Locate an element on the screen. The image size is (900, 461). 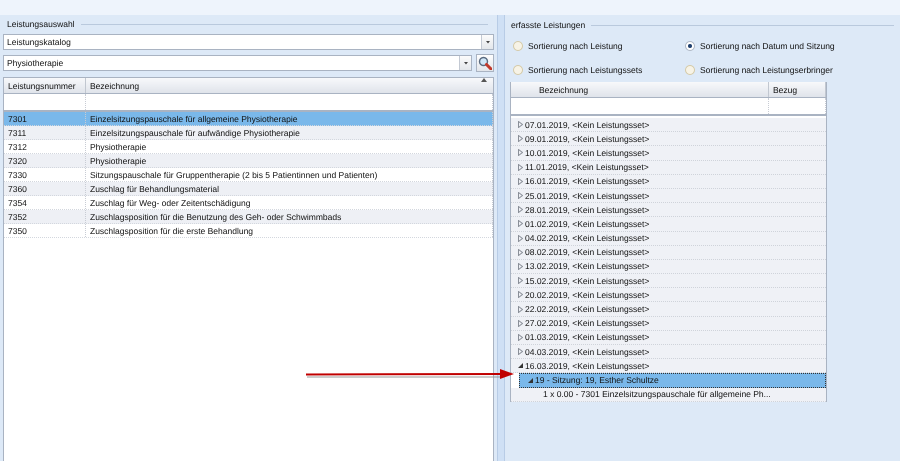
tree-row: 07.01.2019, <Kein Leistungsset> is located at coordinates (668, 125).